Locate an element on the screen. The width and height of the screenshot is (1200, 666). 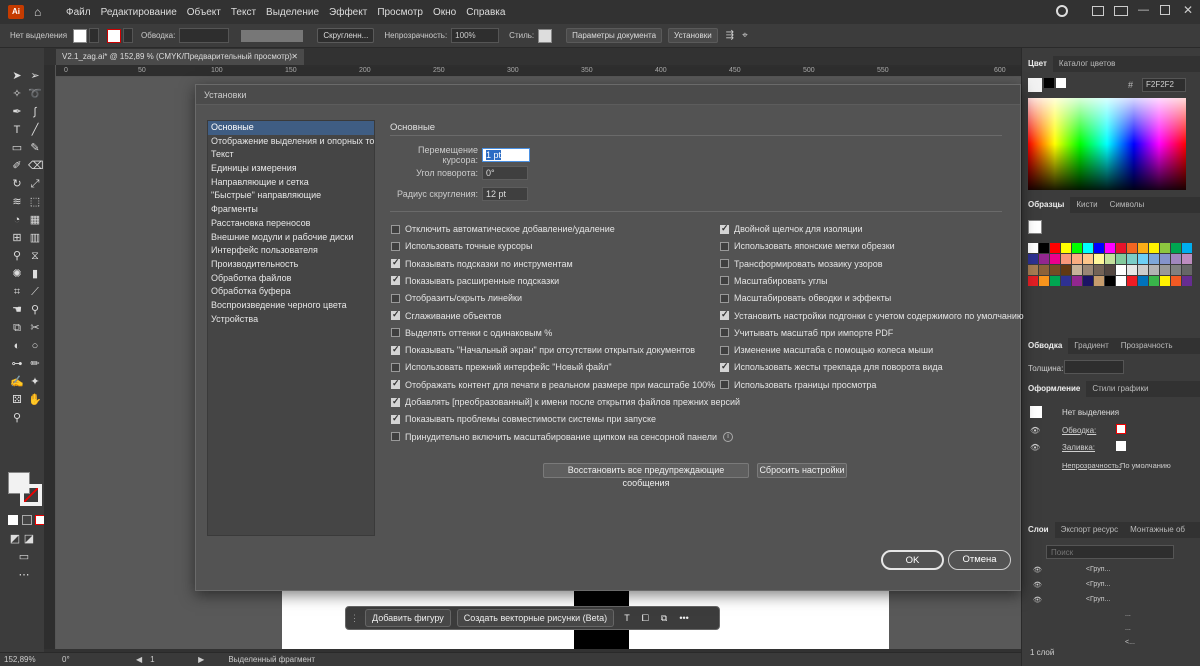
dice-icon: ⚄ is located at coordinates (17, 400).